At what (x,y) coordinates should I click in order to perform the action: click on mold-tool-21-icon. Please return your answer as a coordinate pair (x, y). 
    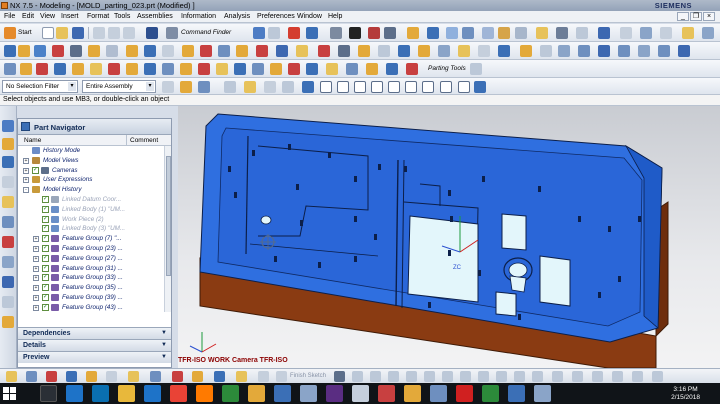
    Looking at the image, I should click on (372, 69).